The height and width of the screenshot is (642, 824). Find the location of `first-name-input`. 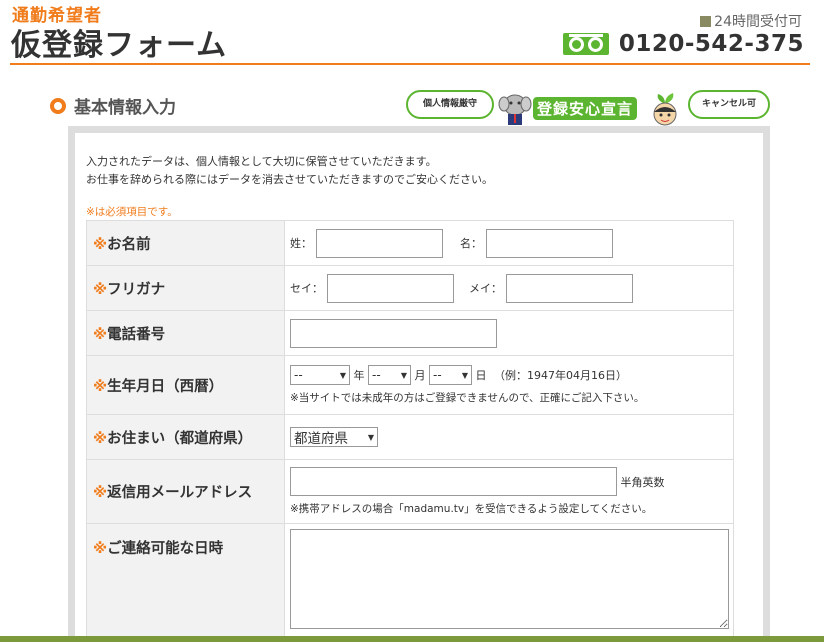

first-name-input is located at coordinates (549, 243).